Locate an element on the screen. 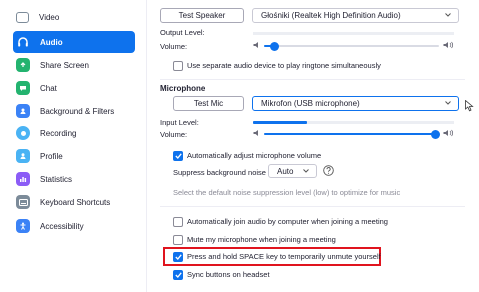 This screenshot has width=479, height=292. sidebar-item-statistics: Statistics is located at coordinates (74, 179).